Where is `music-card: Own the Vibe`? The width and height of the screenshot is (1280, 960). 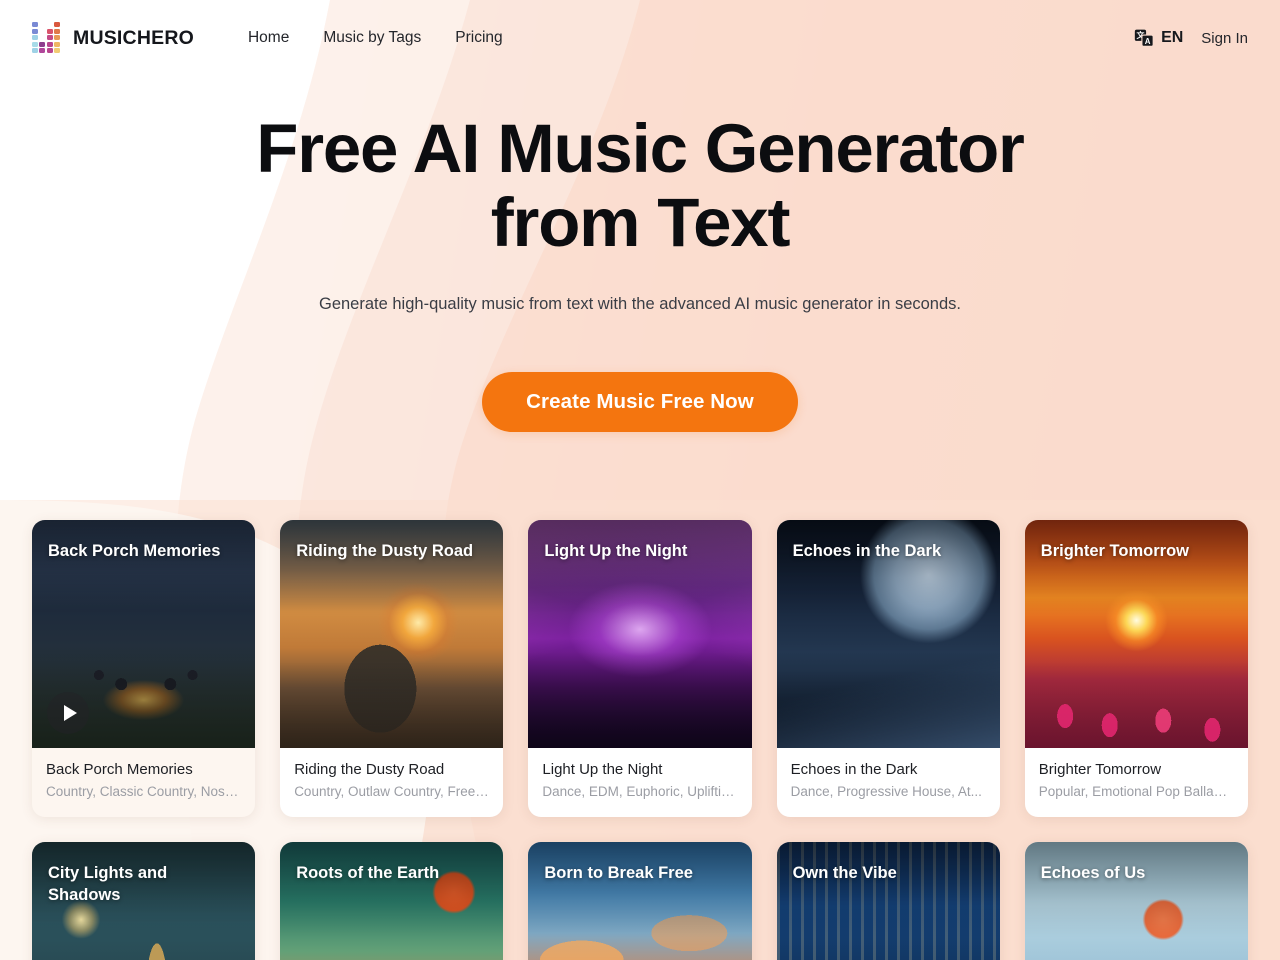 music-card: Own the Vibe is located at coordinates (888, 901).